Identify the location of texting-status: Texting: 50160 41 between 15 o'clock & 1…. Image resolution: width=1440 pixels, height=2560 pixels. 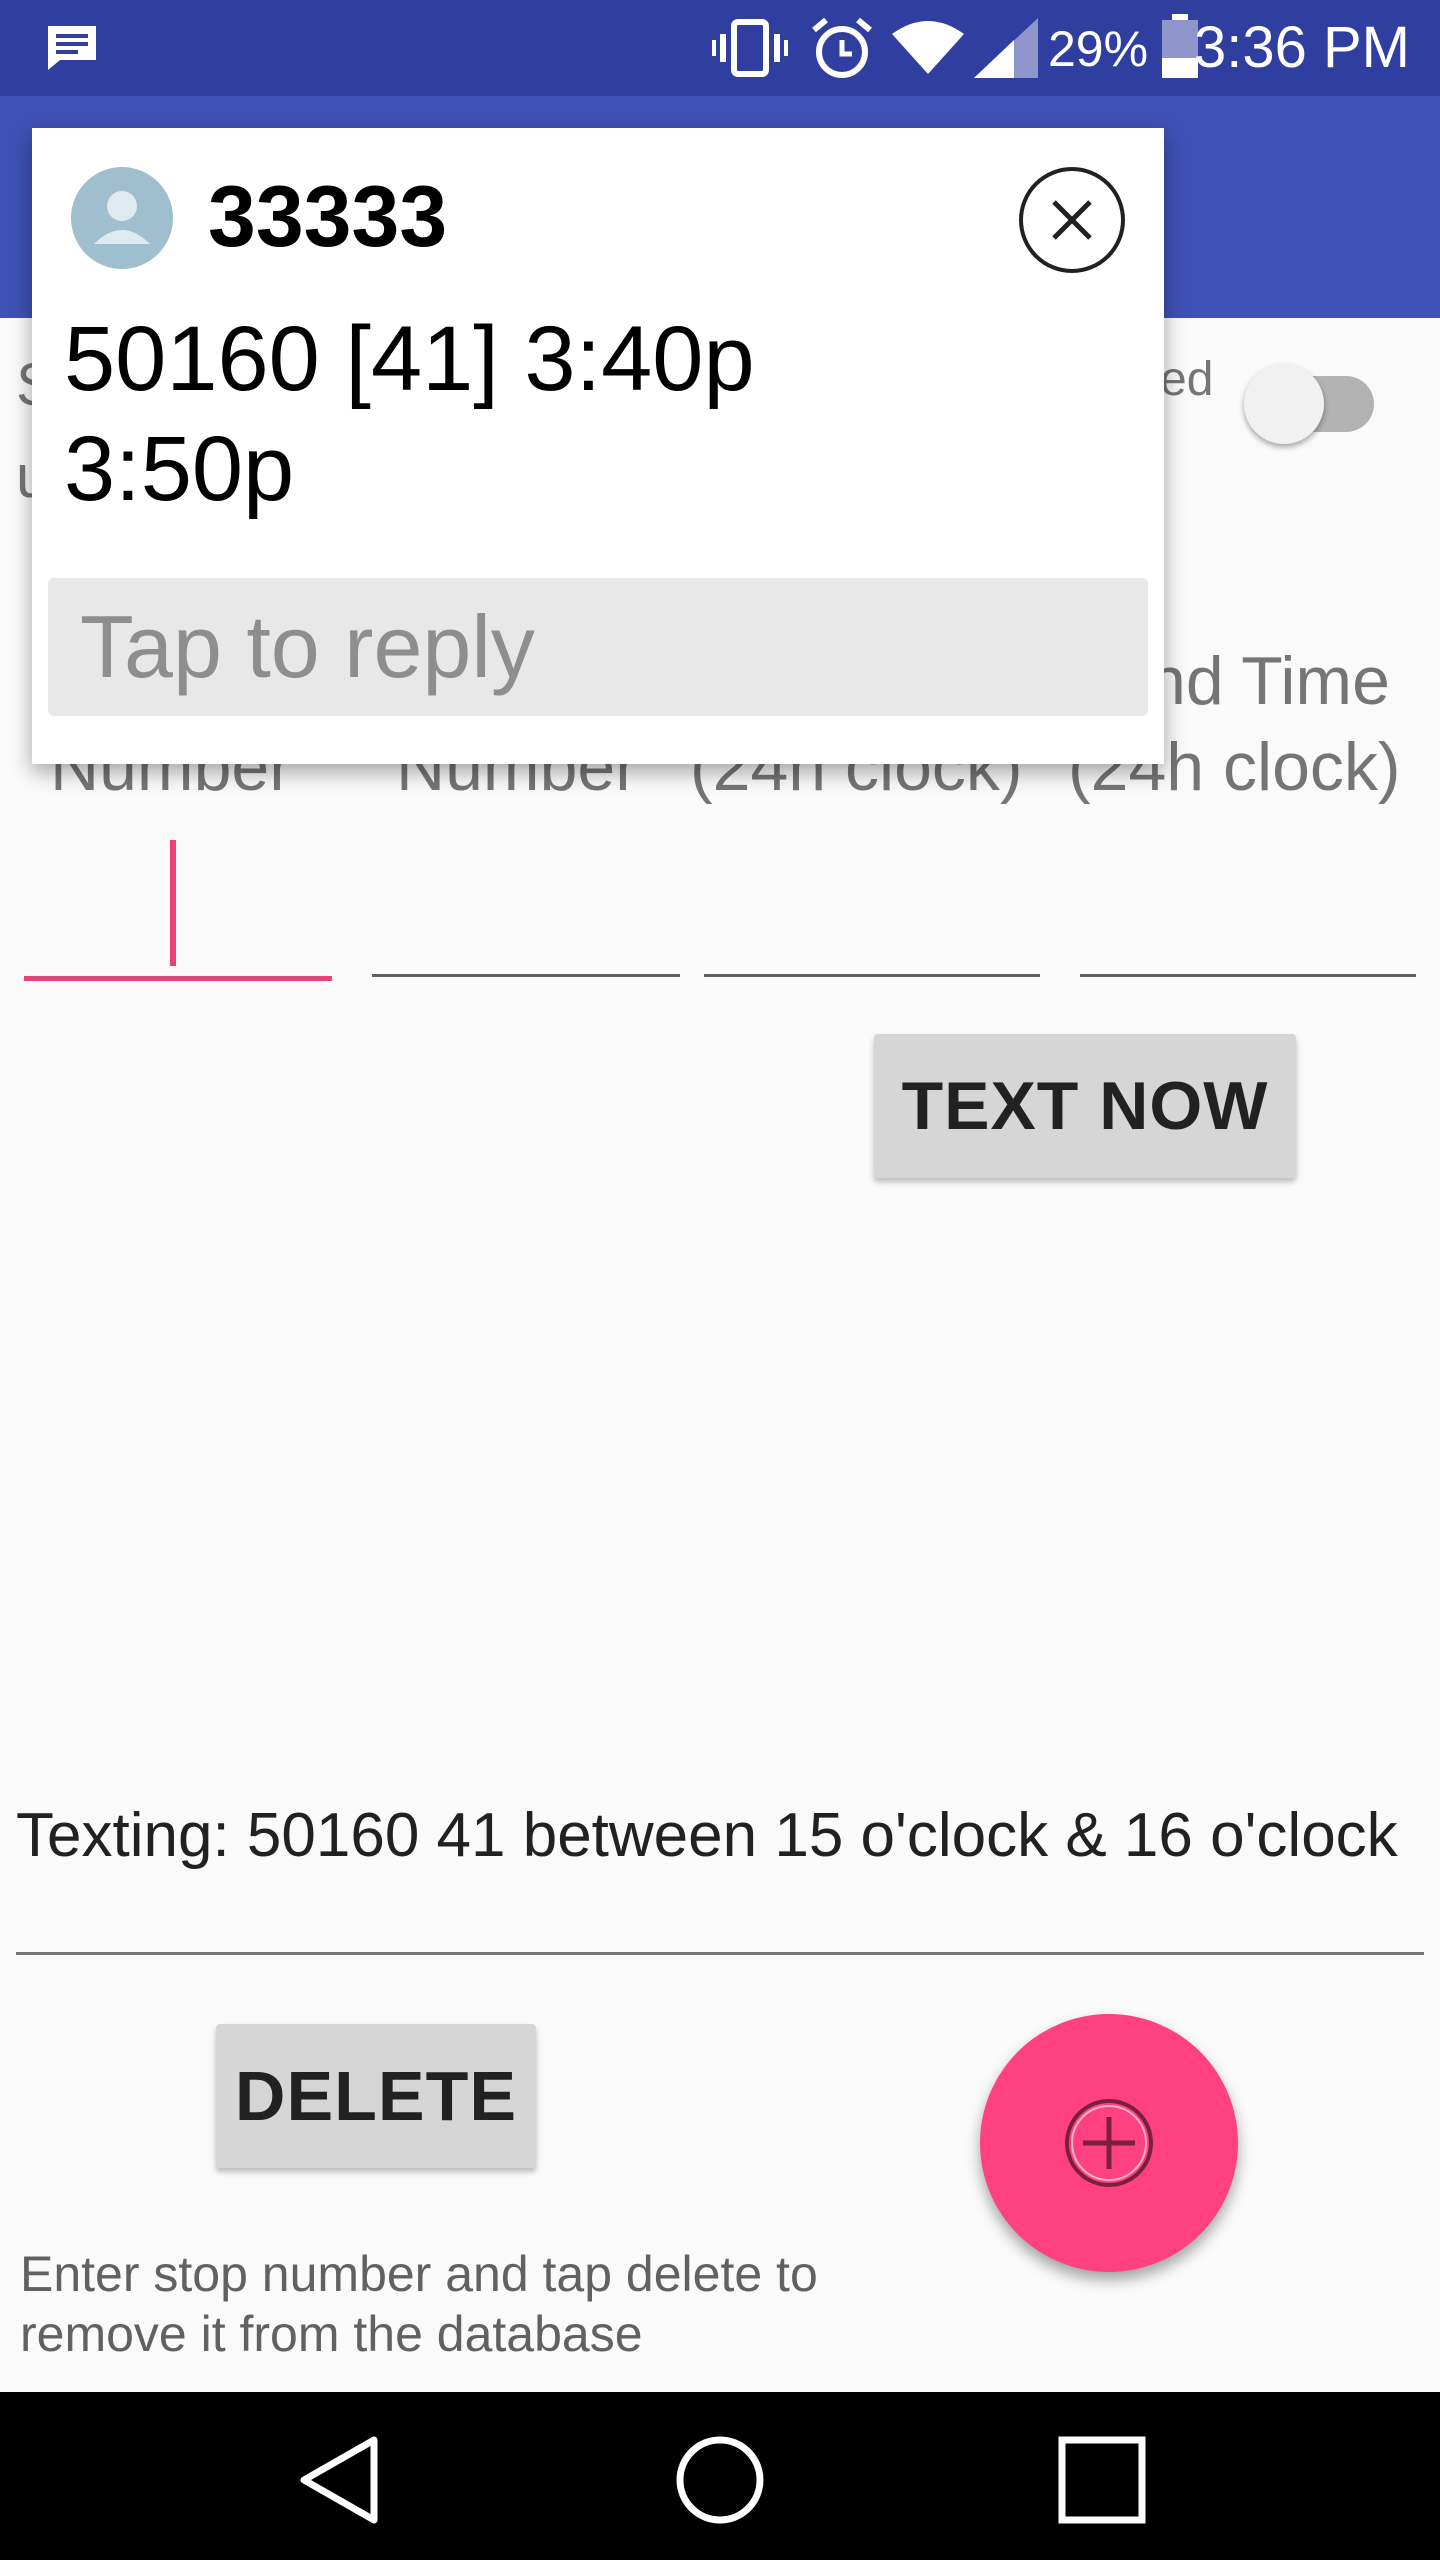
(707, 1835).